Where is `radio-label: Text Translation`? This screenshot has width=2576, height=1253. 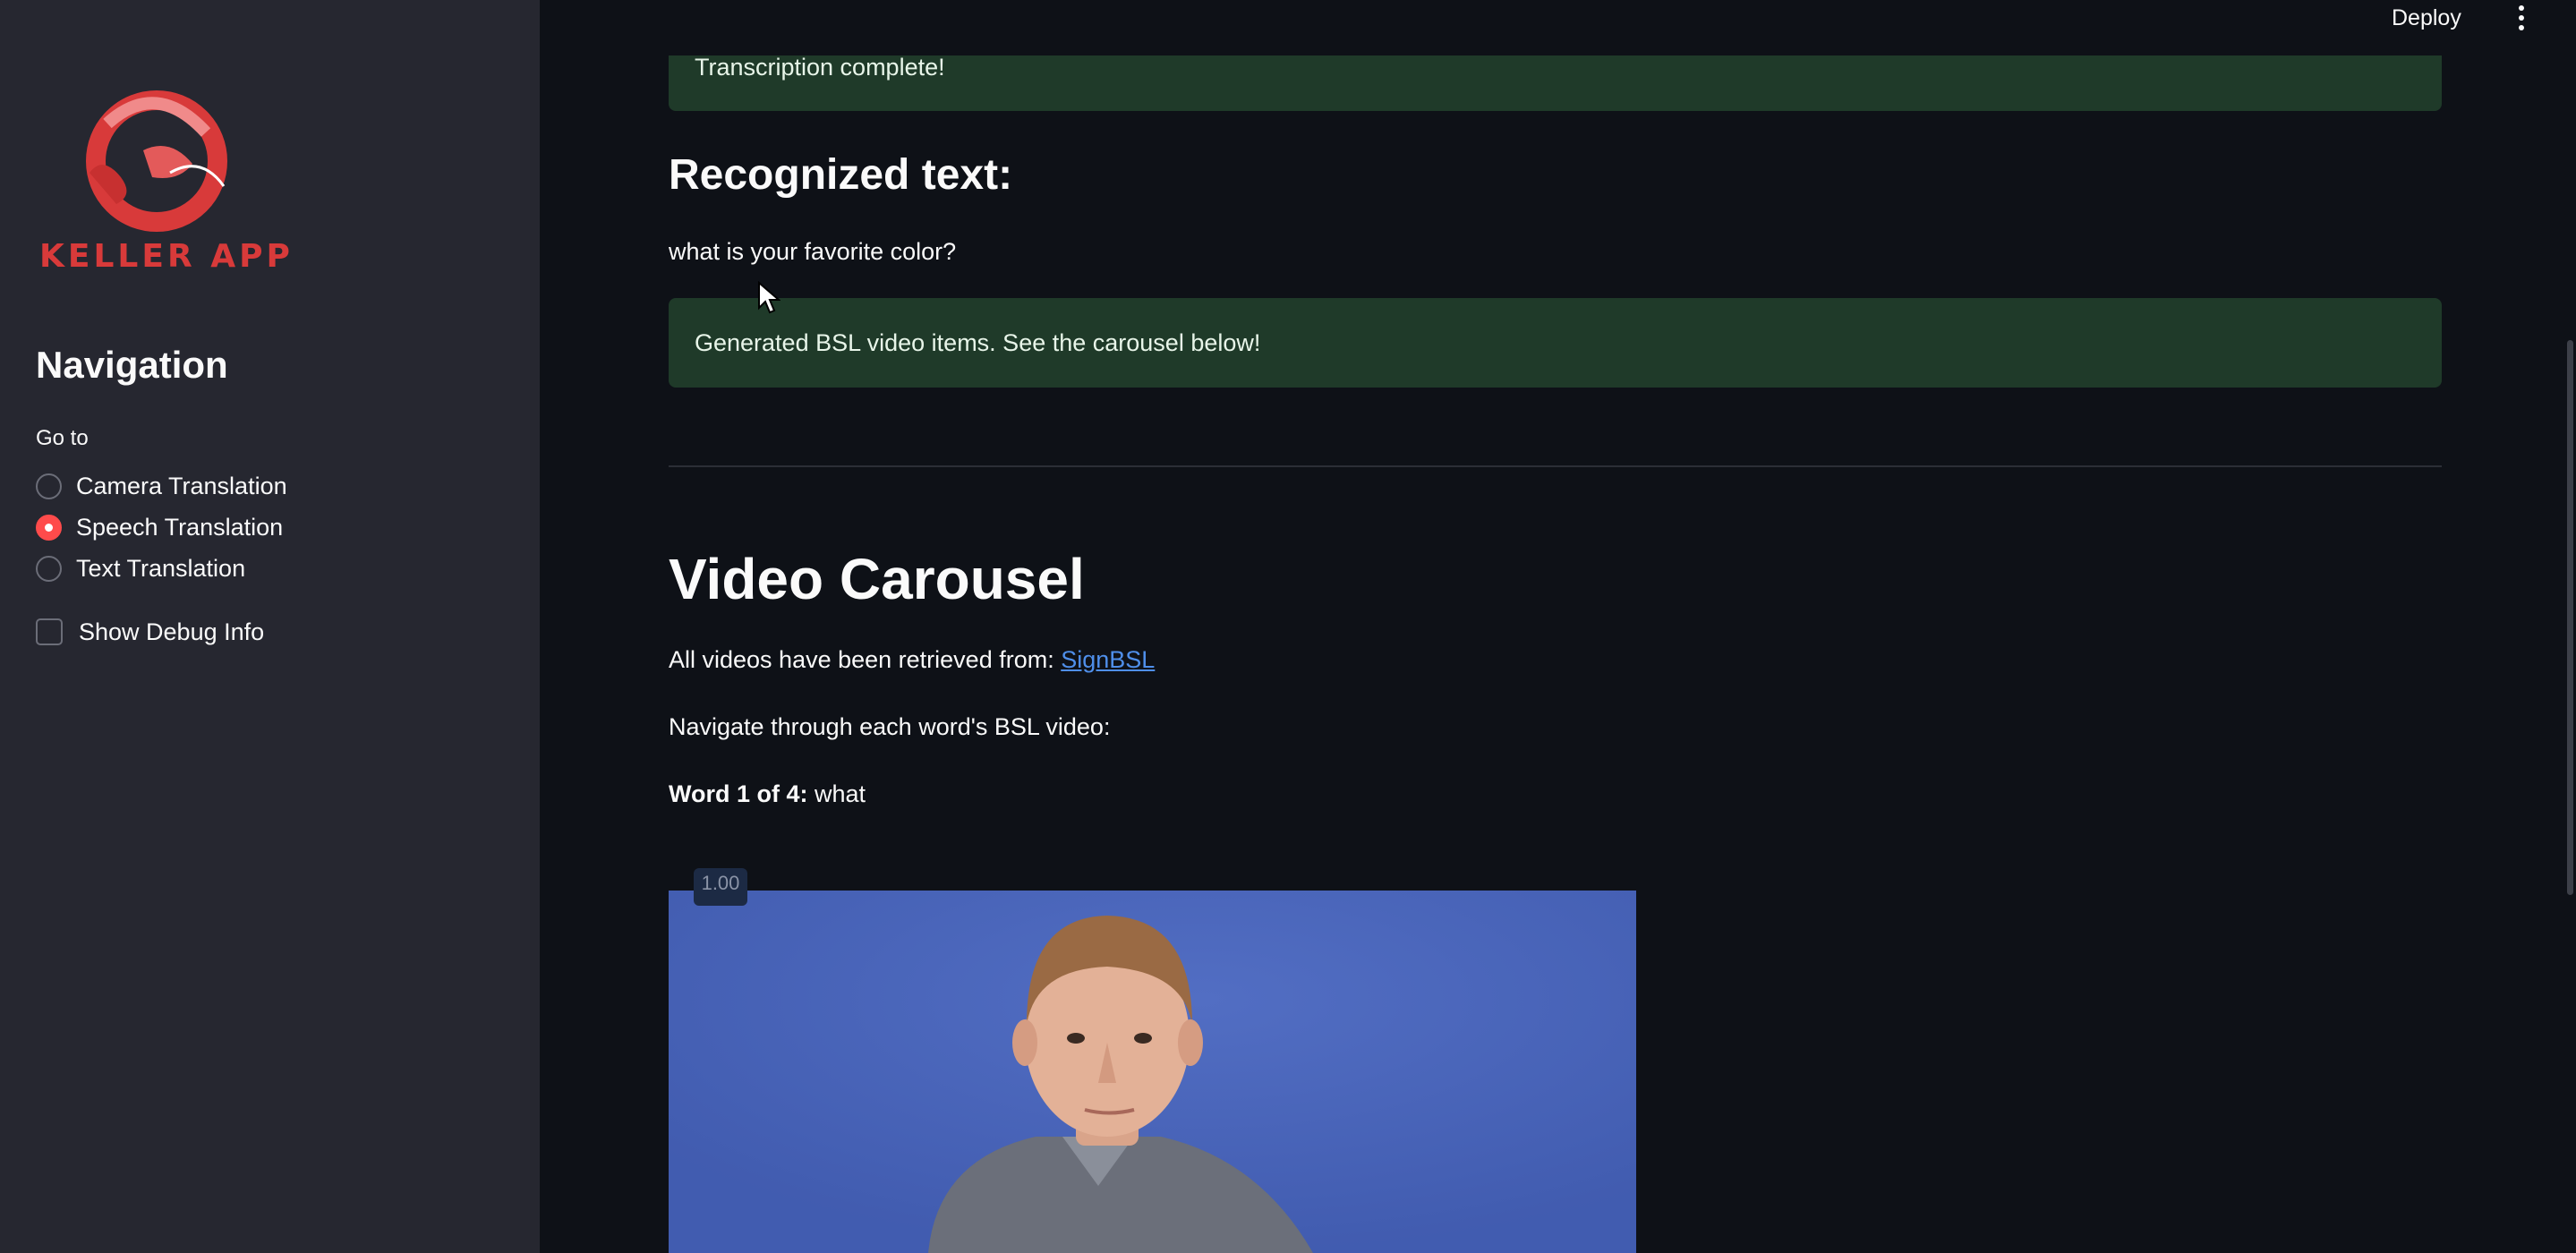
radio-label: Text Translation is located at coordinates (161, 568).